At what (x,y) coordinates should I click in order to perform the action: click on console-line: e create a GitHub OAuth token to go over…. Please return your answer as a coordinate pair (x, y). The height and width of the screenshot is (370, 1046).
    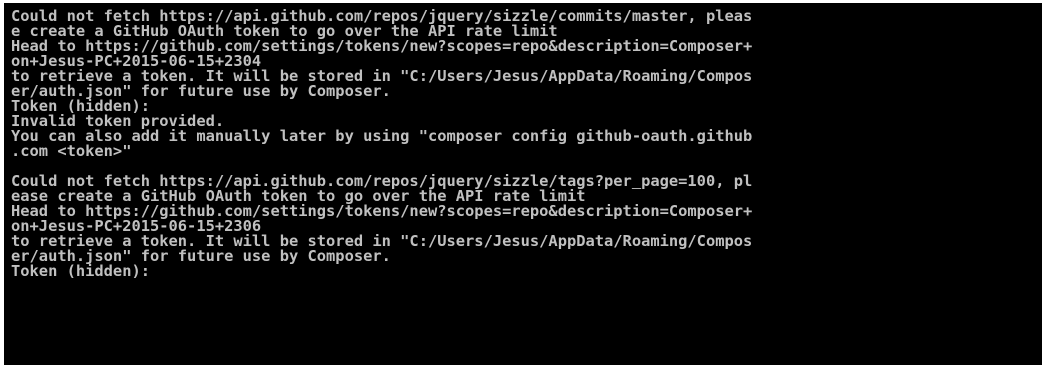
    Looking at the image, I should click on (284, 31).